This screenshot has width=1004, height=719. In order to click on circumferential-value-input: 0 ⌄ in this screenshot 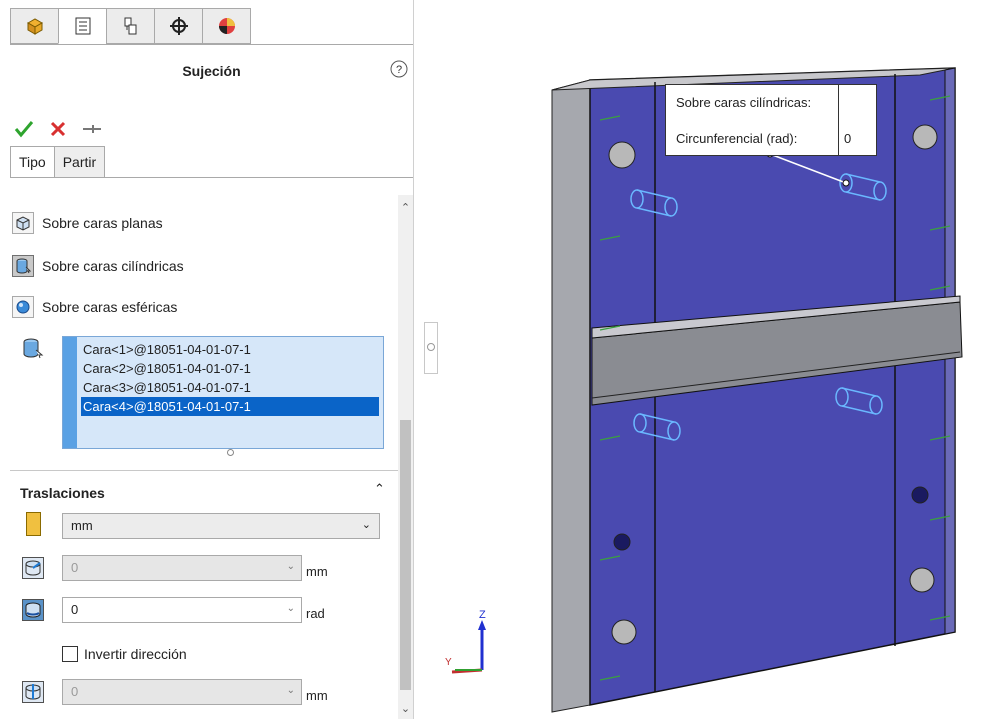, I will do `click(182, 610)`.